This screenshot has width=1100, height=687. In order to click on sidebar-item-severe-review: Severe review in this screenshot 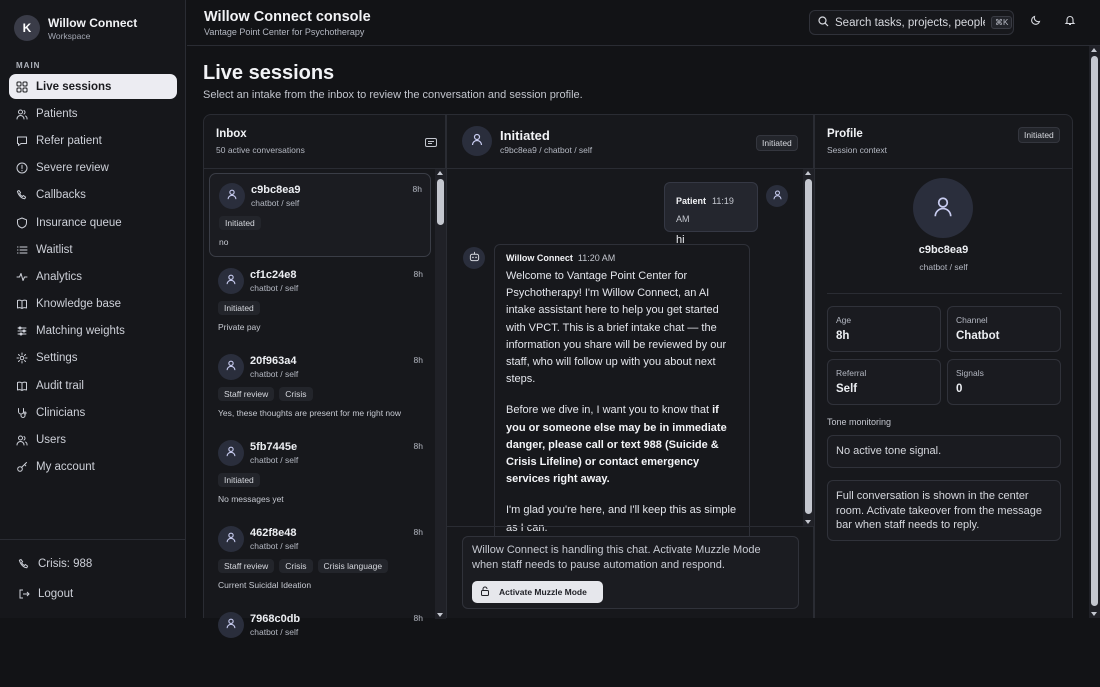, I will do `click(93, 168)`.